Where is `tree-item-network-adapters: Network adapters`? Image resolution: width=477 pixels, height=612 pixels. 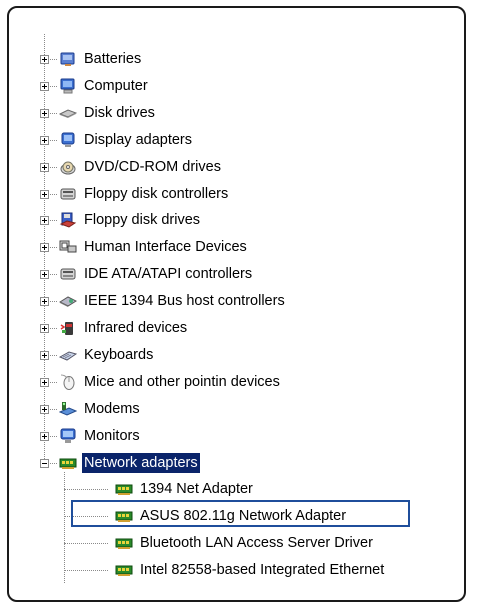
tree-item-network-adapters: Network adapters is located at coordinates (129, 463).